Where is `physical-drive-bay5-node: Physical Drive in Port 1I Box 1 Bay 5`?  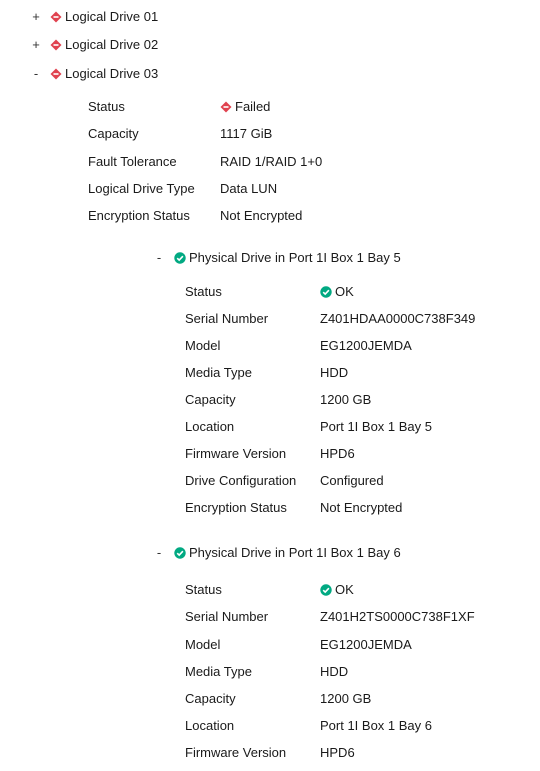
physical-drive-bay5-node: Physical Drive in Port 1I Box 1 Bay 5 is located at coordinates (287, 258).